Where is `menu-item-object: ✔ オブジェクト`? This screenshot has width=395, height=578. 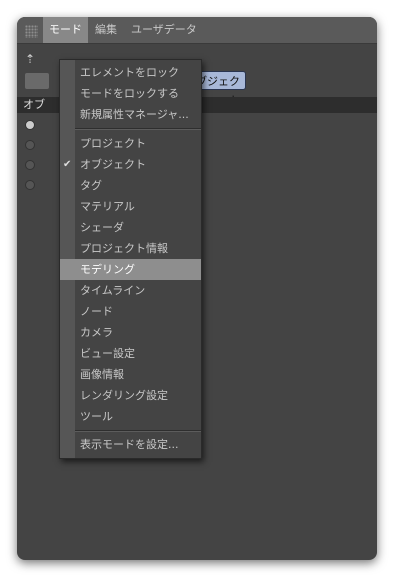
menu-item-object: ✔ オブジェクト is located at coordinates (130, 164).